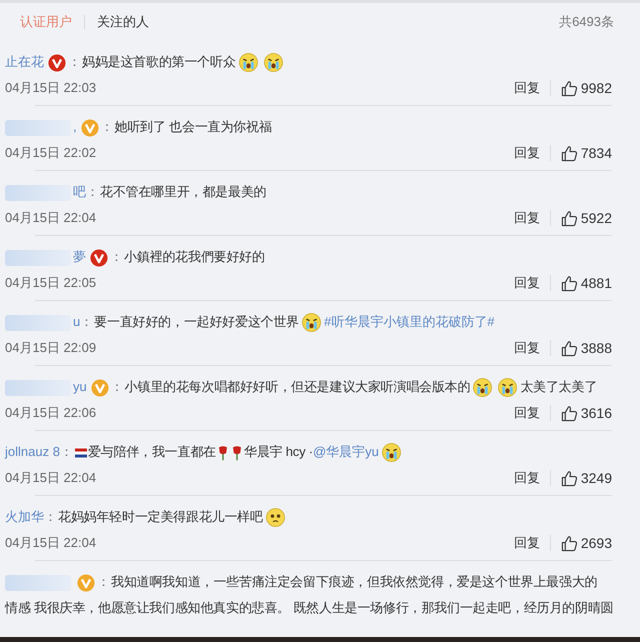  Describe the element at coordinates (586, 22) in the screenshot. I see `comment-count: 共6493条` at that location.